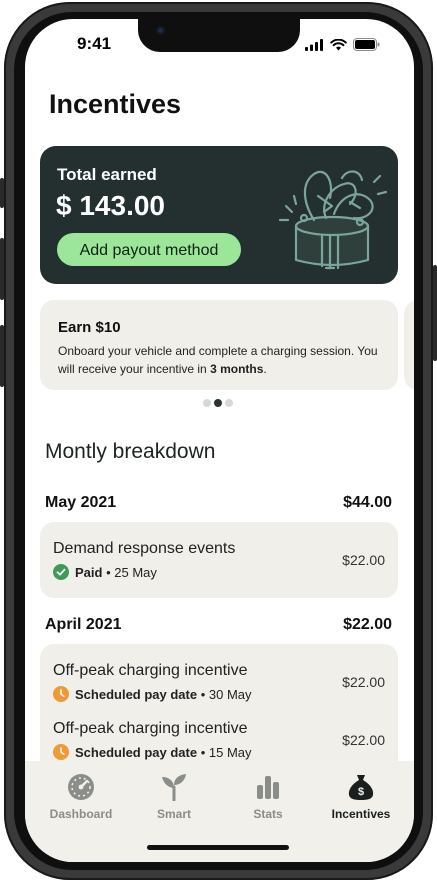 This screenshot has width=437, height=882. Describe the element at coordinates (89, 572) in the screenshot. I see `item-status: Paid` at that location.